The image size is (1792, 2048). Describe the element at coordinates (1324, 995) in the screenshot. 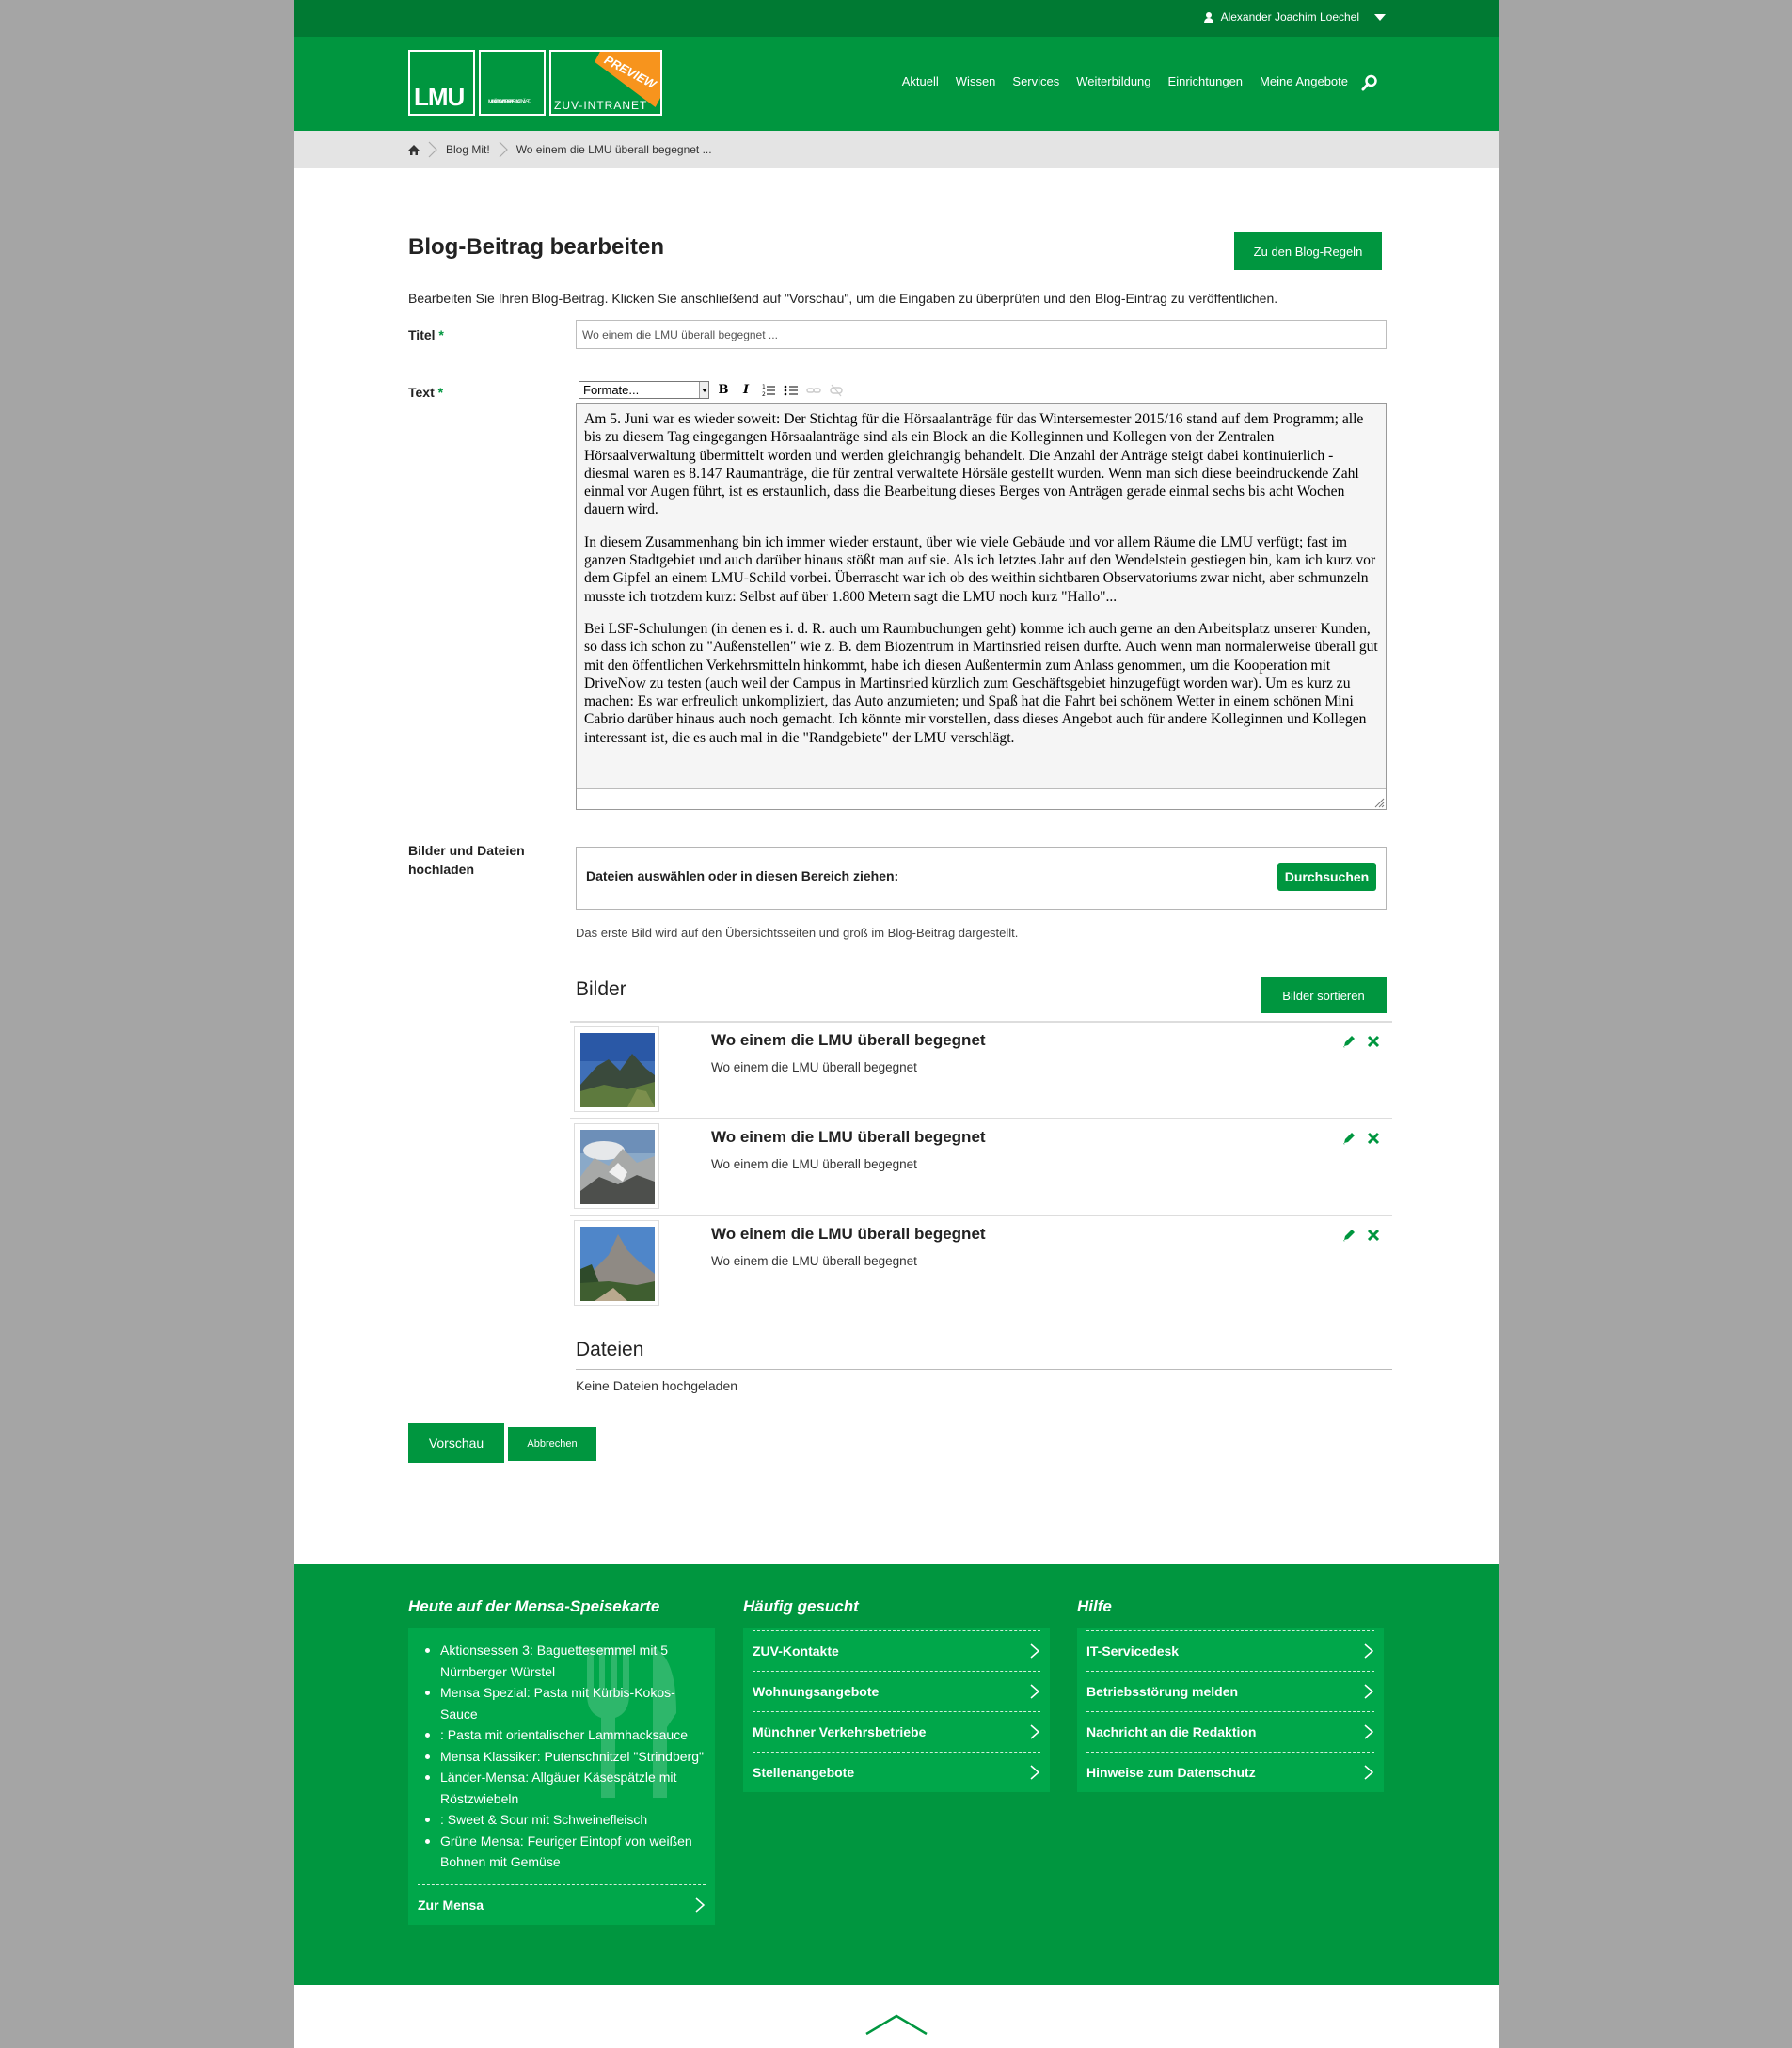

I see `sort-images-button: Bilder sortieren` at that location.